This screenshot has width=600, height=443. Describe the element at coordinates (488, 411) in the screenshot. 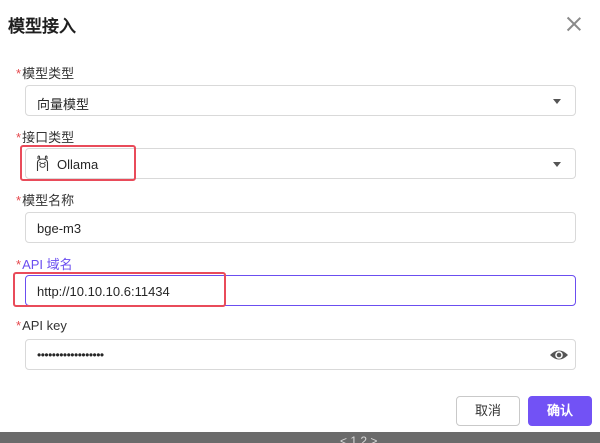

I see `cancel-button: 取消` at that location.